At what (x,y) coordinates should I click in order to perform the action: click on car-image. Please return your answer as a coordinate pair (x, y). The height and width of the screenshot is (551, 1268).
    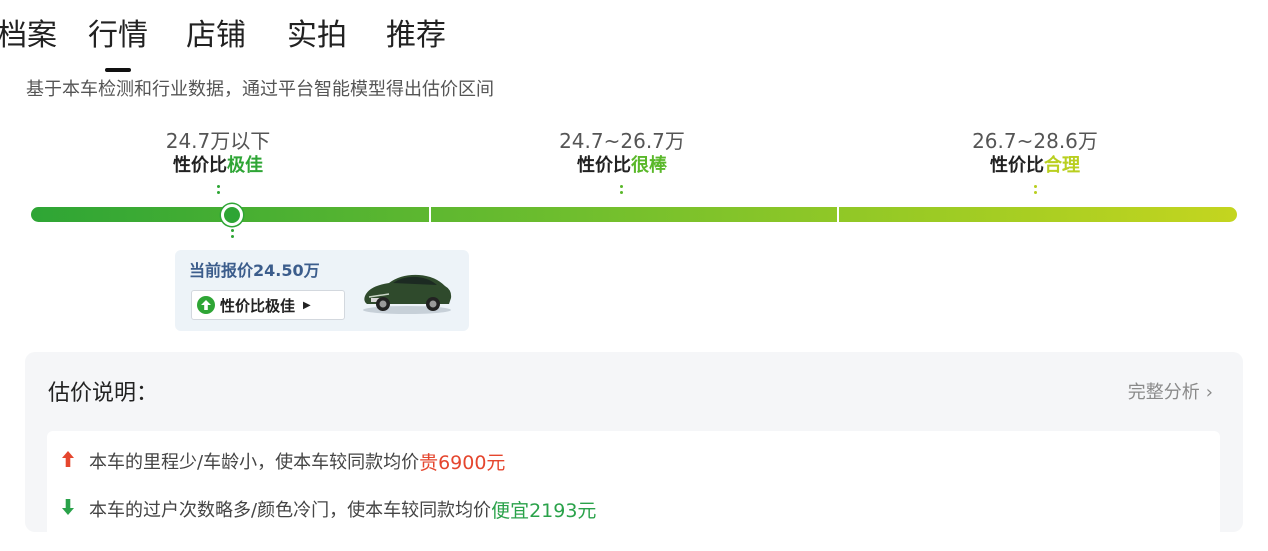
    Looking at the image, I should click on (407, 294).